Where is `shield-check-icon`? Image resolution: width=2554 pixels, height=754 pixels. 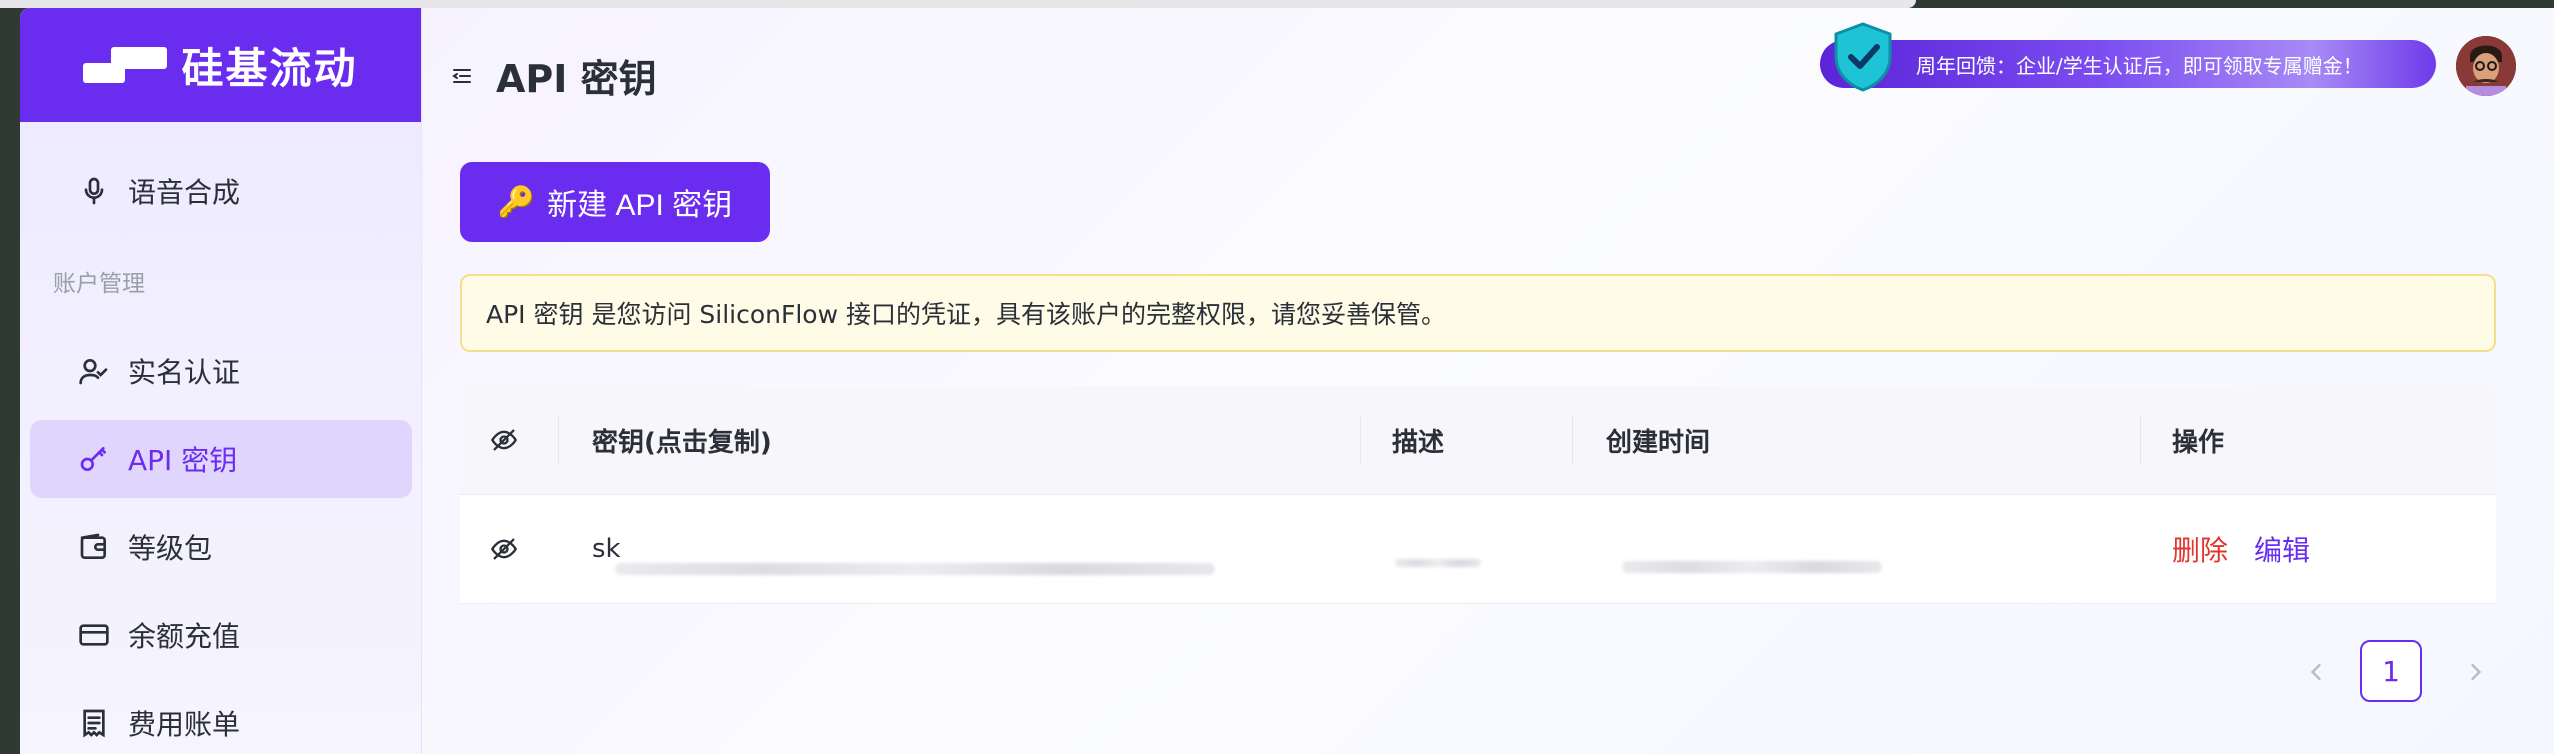 shield-check-icon is located at coordinates (1863, 57).